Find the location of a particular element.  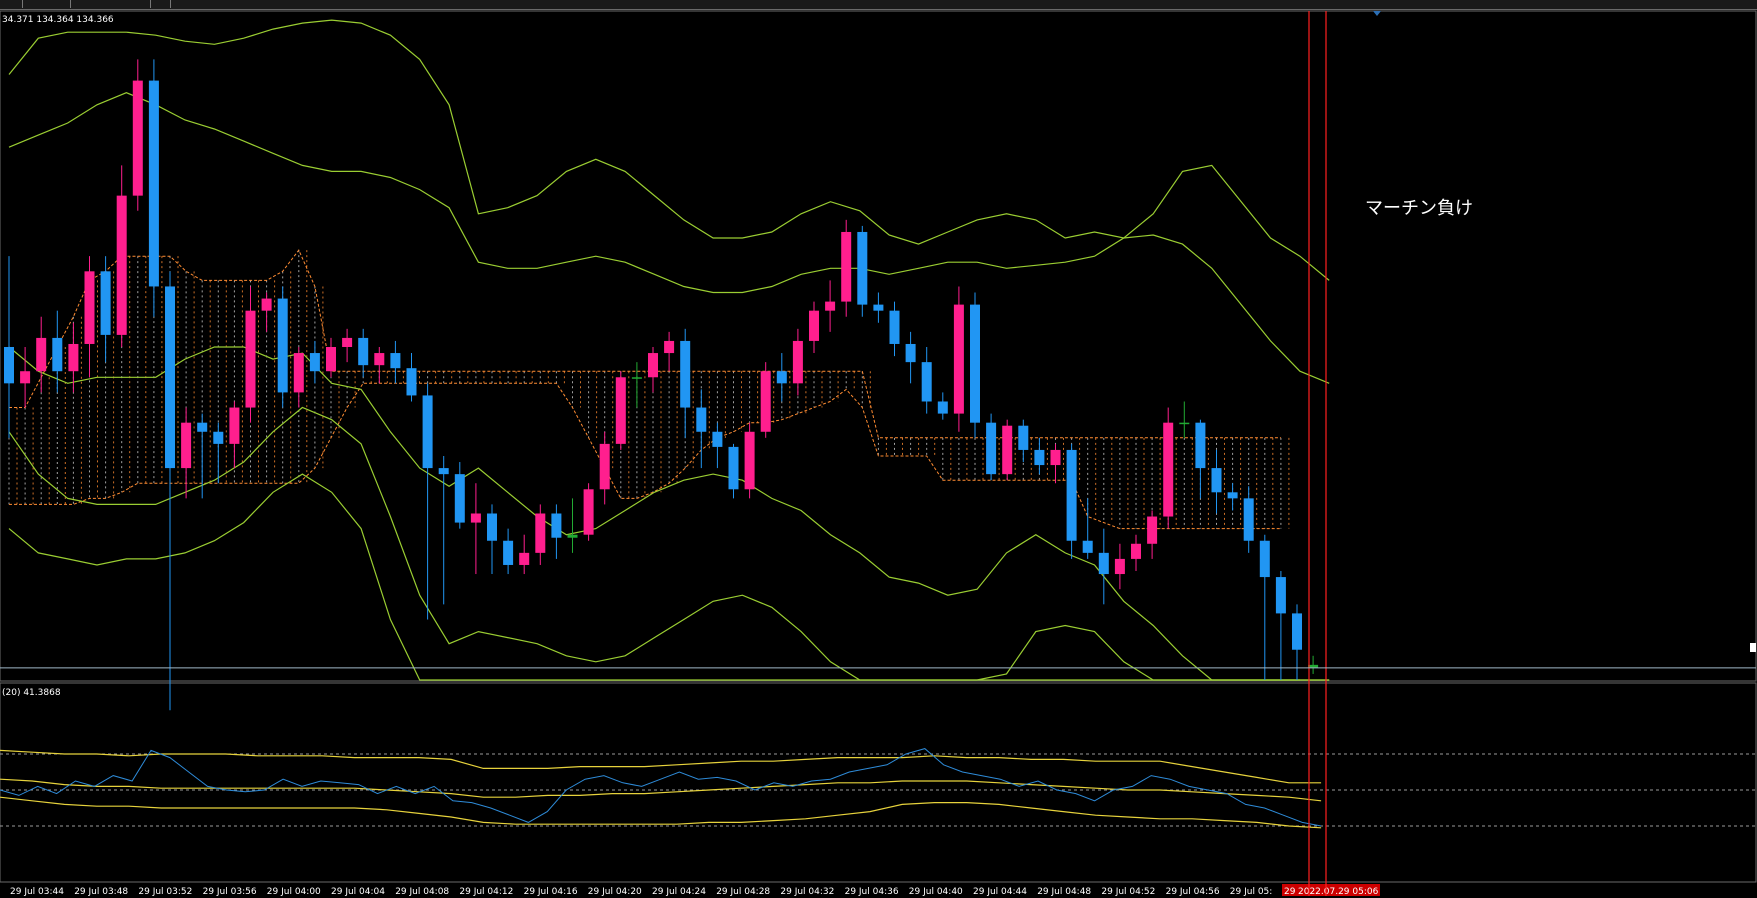

x-tick-label: 29 Jul 05: is located at coordinates (1251, 892).